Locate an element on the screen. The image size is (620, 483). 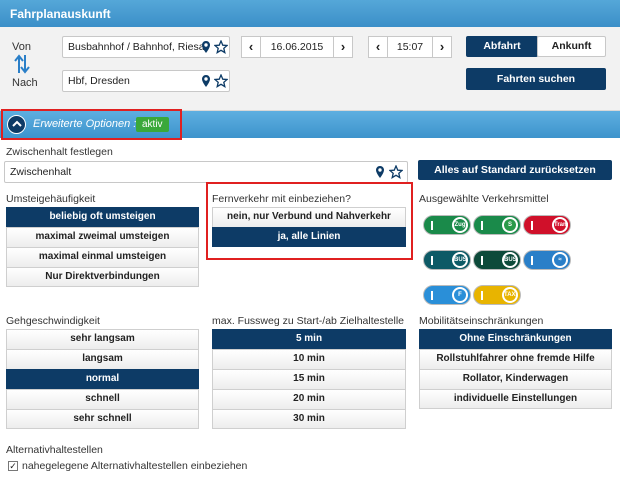
alternatives-checkbox: ✓ is located at coordinates (13, 466).